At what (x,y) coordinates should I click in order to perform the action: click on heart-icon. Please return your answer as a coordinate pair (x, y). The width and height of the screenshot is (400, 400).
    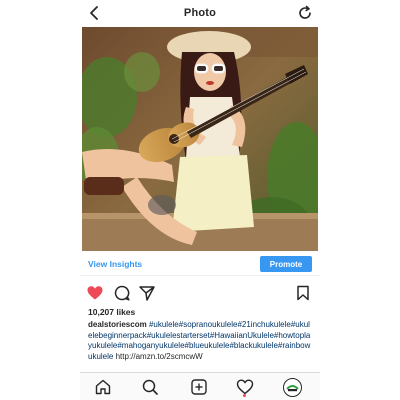
    Looking at the image, I should click on (95, 293).